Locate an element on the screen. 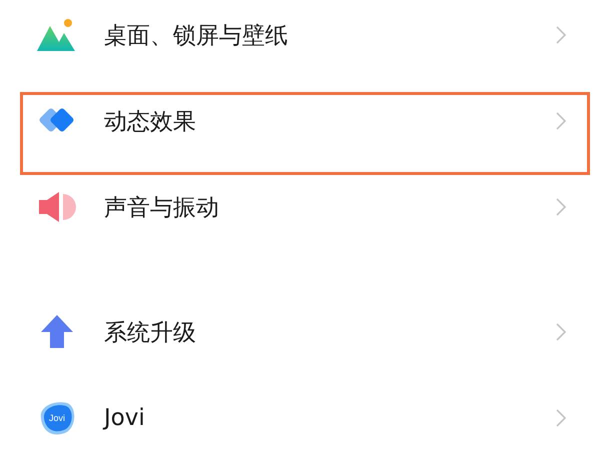  row-label: Jovi is located at coordinates (125, 418).